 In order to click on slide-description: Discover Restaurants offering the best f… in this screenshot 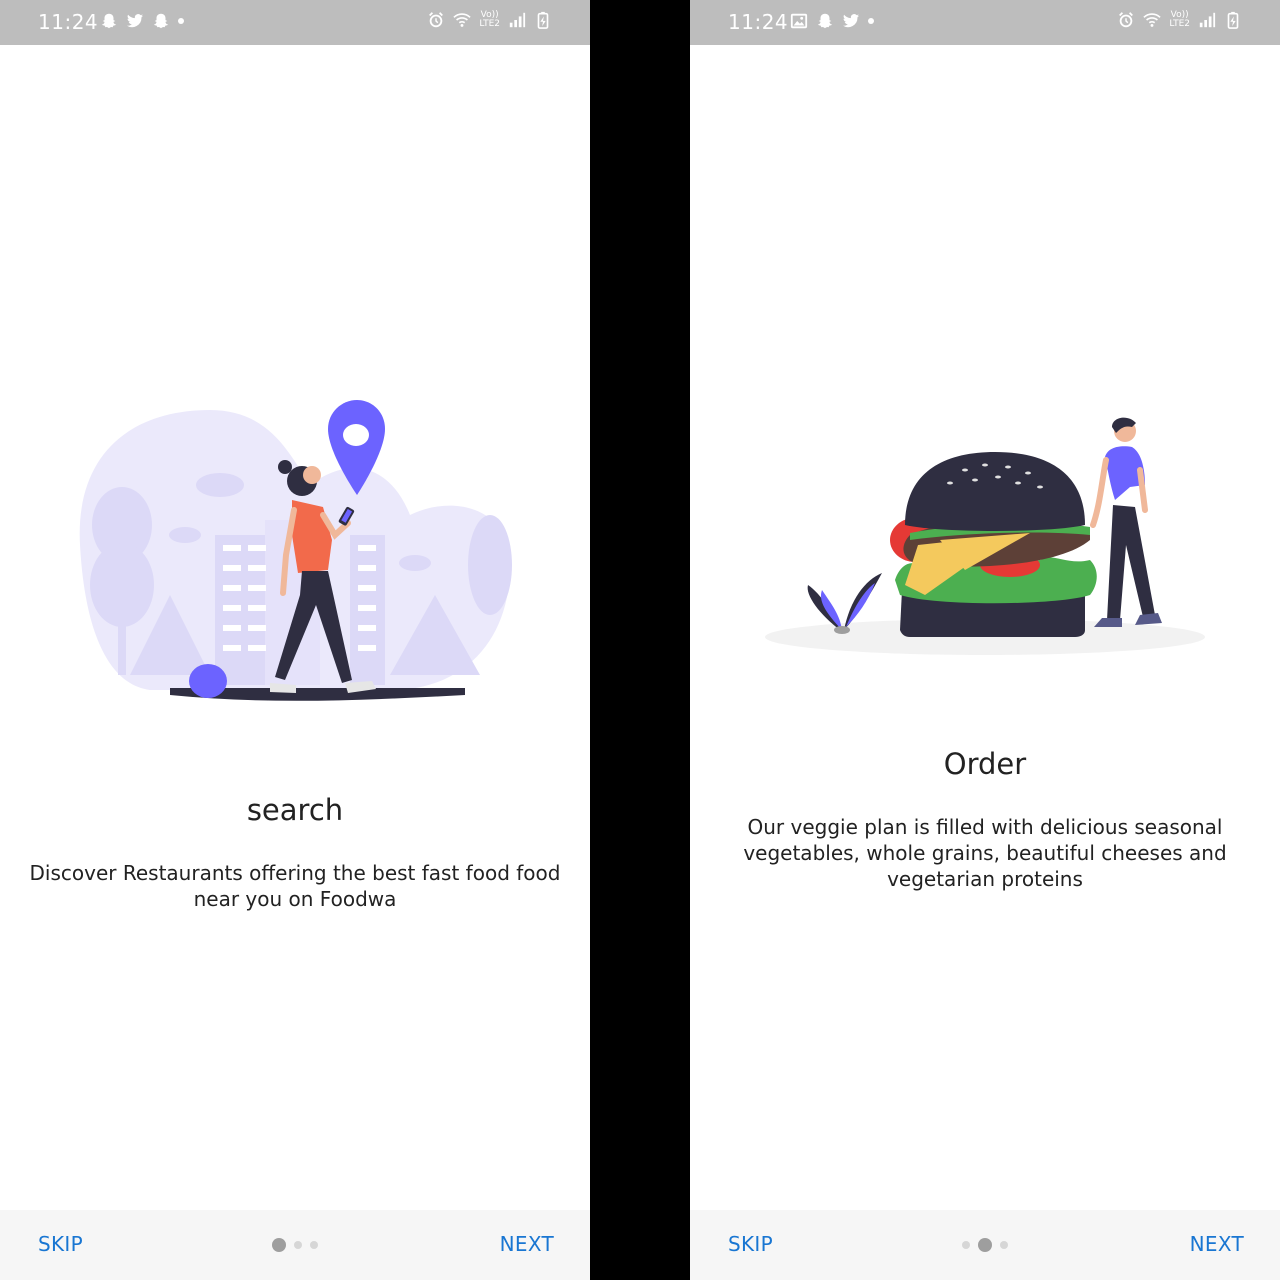, I will do `click(295, 886)`.